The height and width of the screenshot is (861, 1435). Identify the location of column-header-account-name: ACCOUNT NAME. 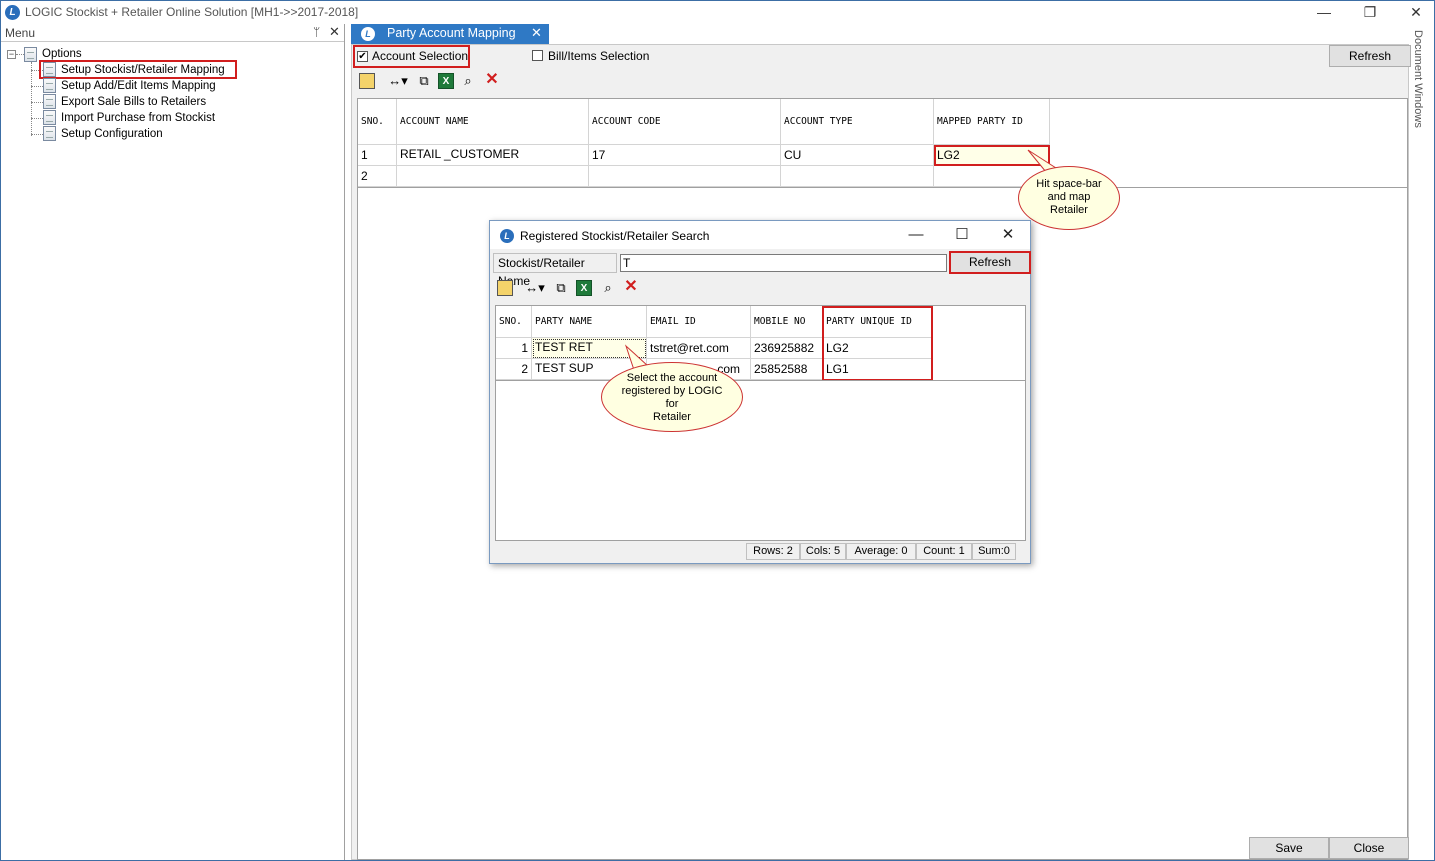
(493, 122).